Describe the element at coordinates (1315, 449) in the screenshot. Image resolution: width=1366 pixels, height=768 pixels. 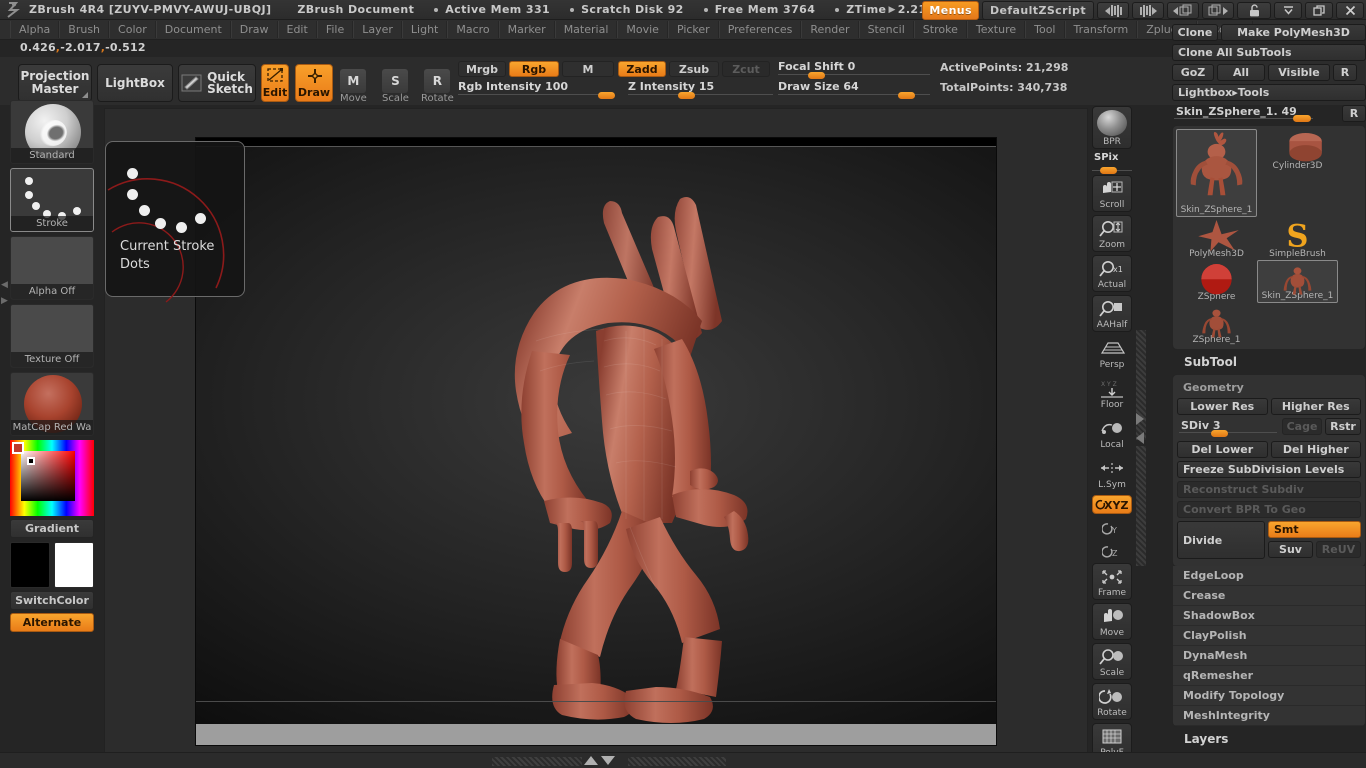
I see `del-higher-button: Del Higher` at that location.